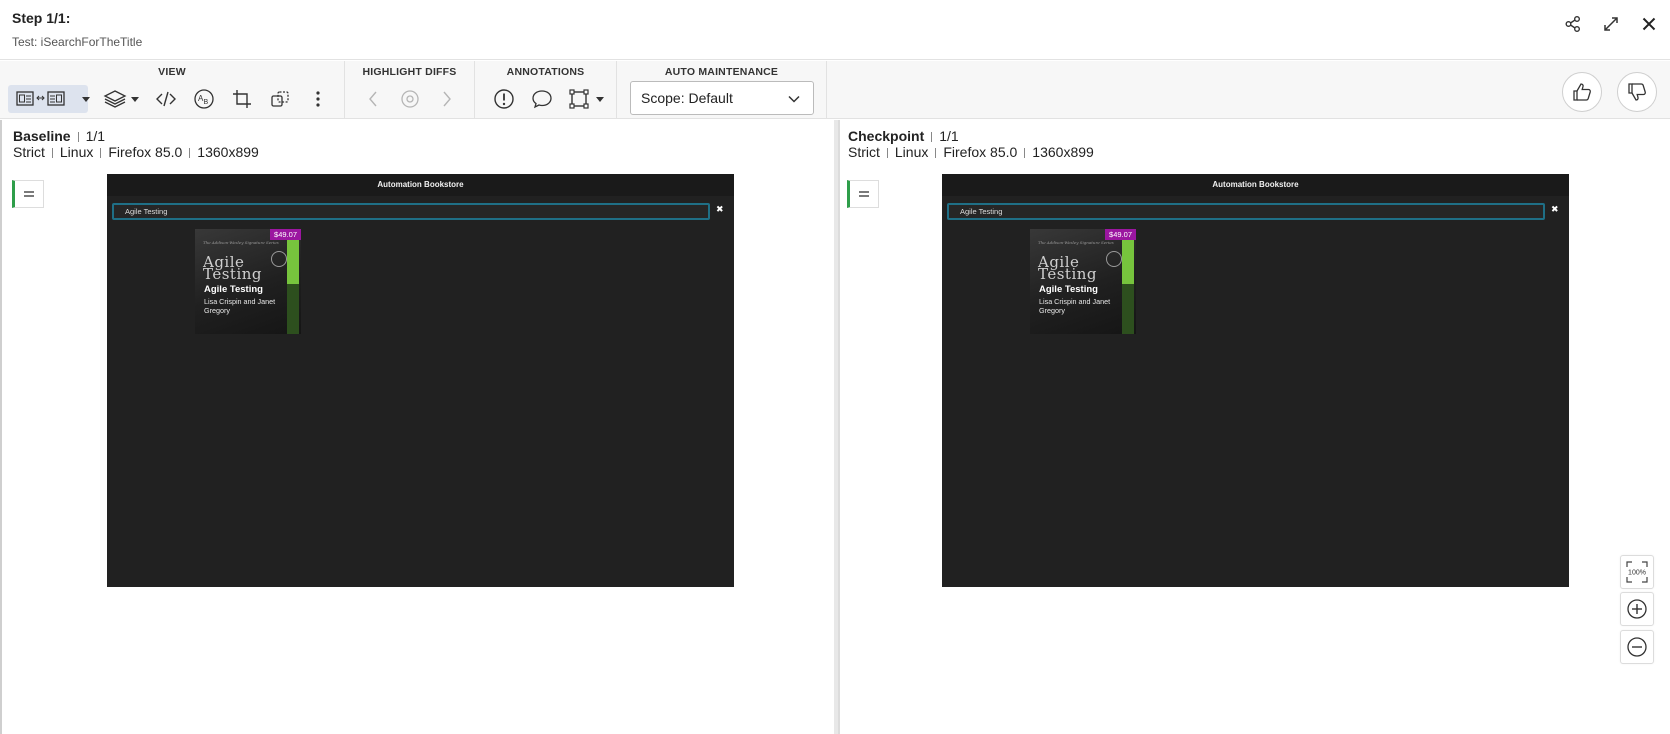  What do you see at coordinates (77, 42) in the screenshot?
I see `test-name: Test: iSearchForTheTitle` at bounding box center [77, 42].